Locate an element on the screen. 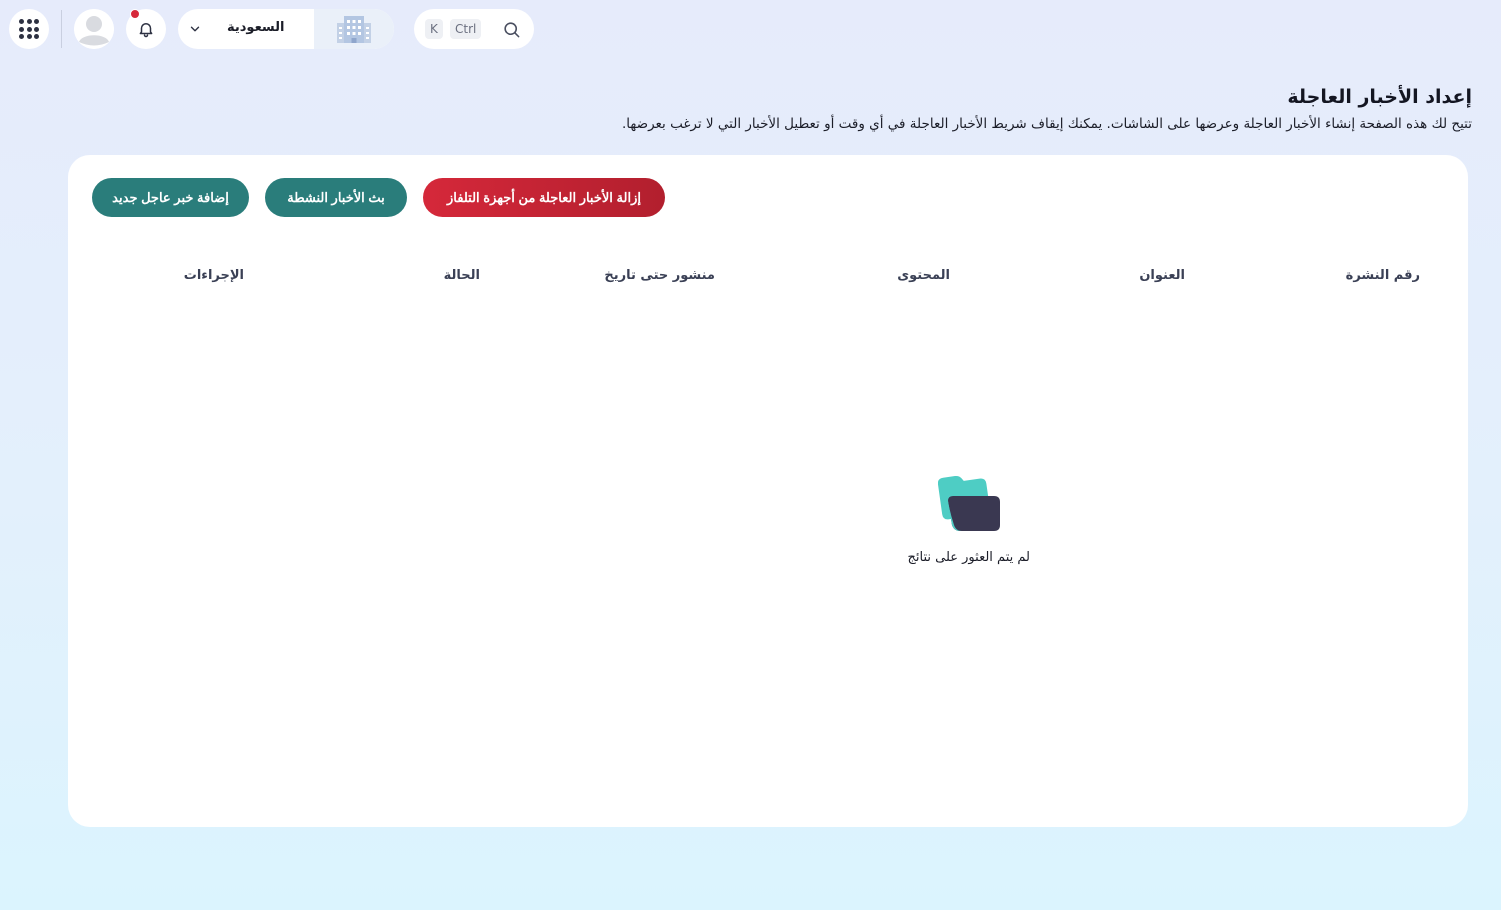  page-title: إعداد الأخبار العاجلة is located at coordinates (1379, 97).